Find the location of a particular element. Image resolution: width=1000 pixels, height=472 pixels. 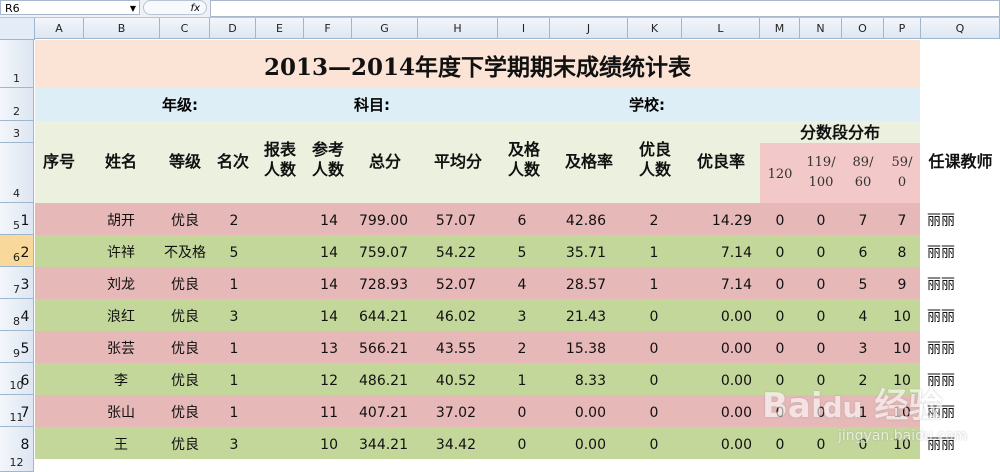

cell-seq: 3 is located at coordinates (25, 283).